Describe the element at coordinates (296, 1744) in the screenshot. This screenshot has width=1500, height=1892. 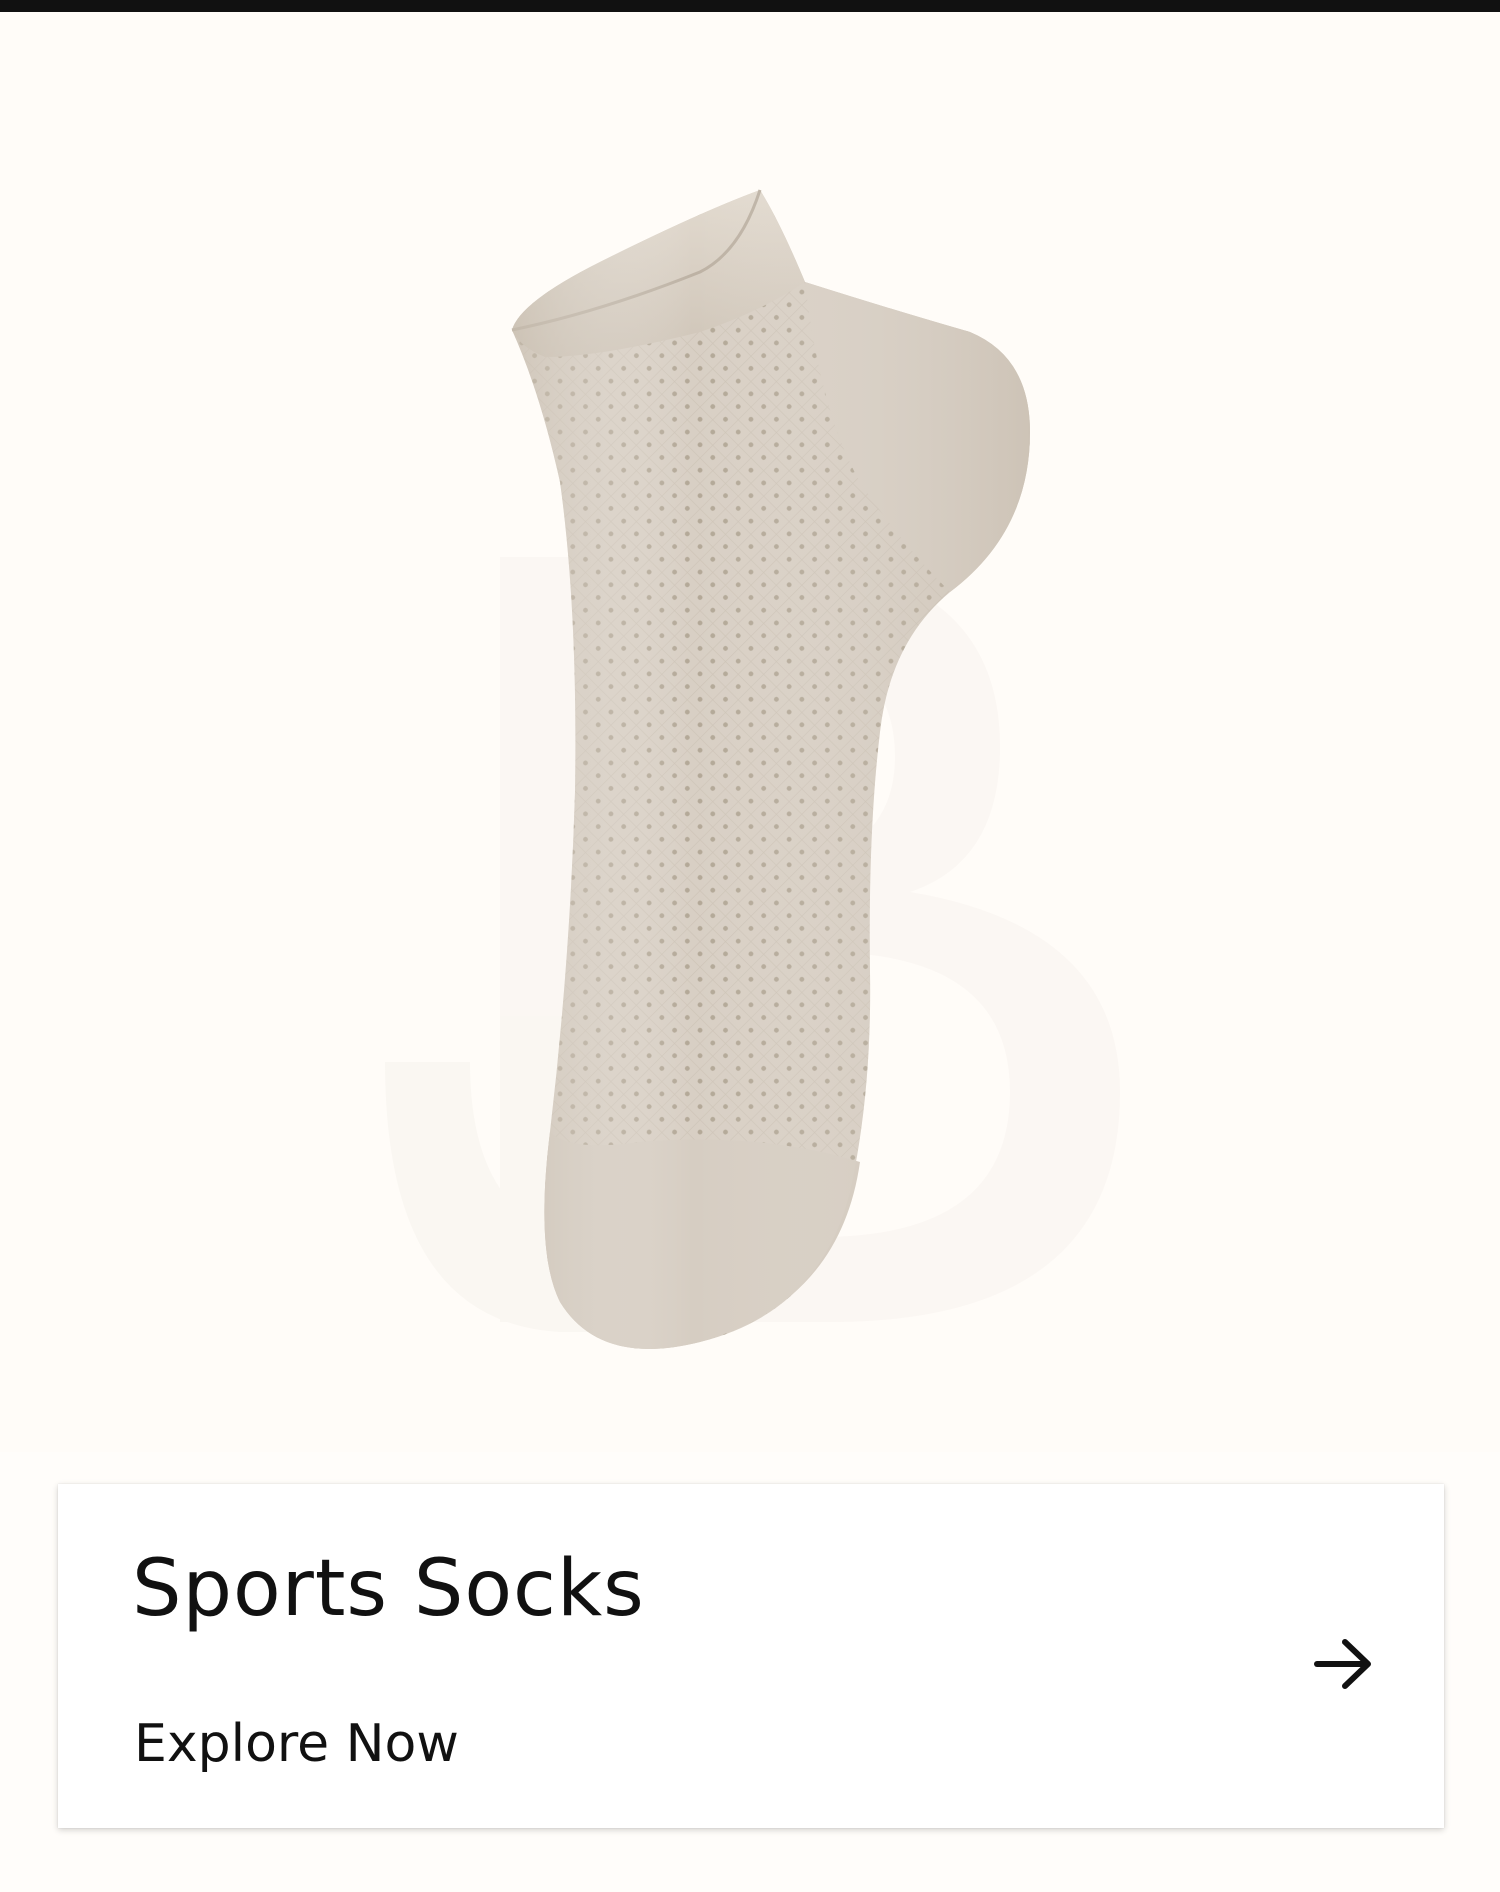
I see `explore-now-link: Explore Now` at that location.